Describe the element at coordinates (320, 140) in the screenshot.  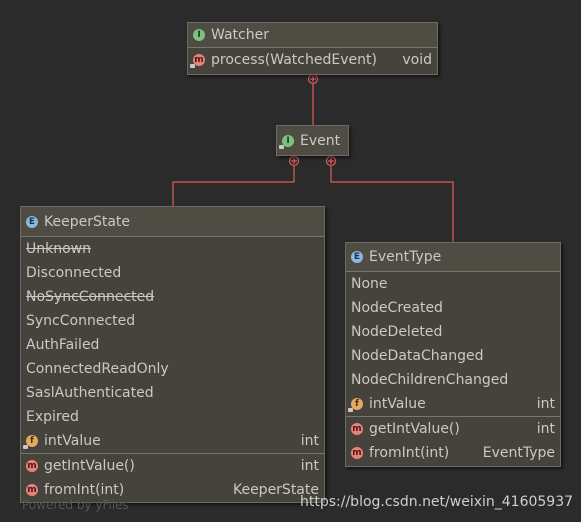
I see `event-title: Event` at that location.